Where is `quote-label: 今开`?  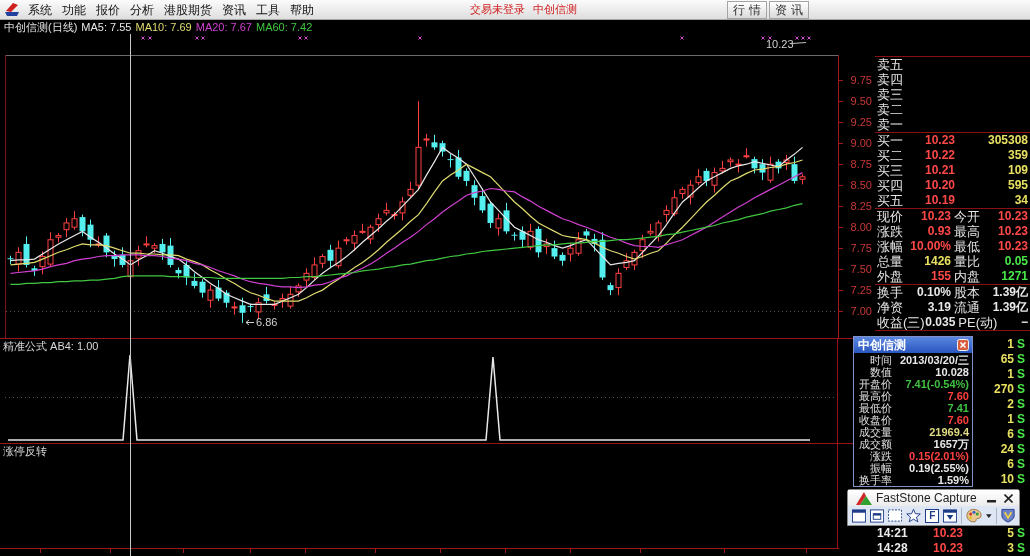
quote-label: 今开 is located at coordinates (967, 216).